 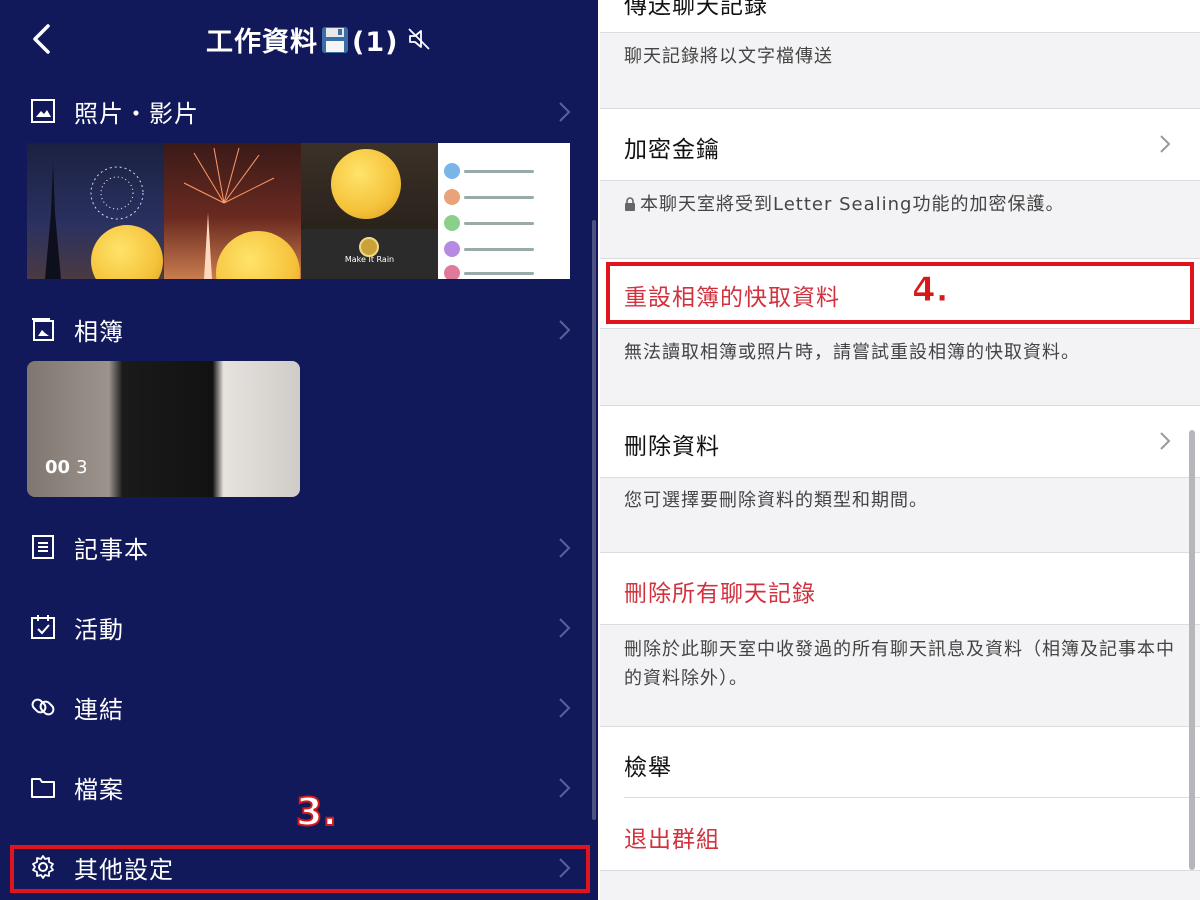 What do you see at coordinates (419, 39) in the screenshot?
I see `mute-icon` at bounding box center [419, 39].